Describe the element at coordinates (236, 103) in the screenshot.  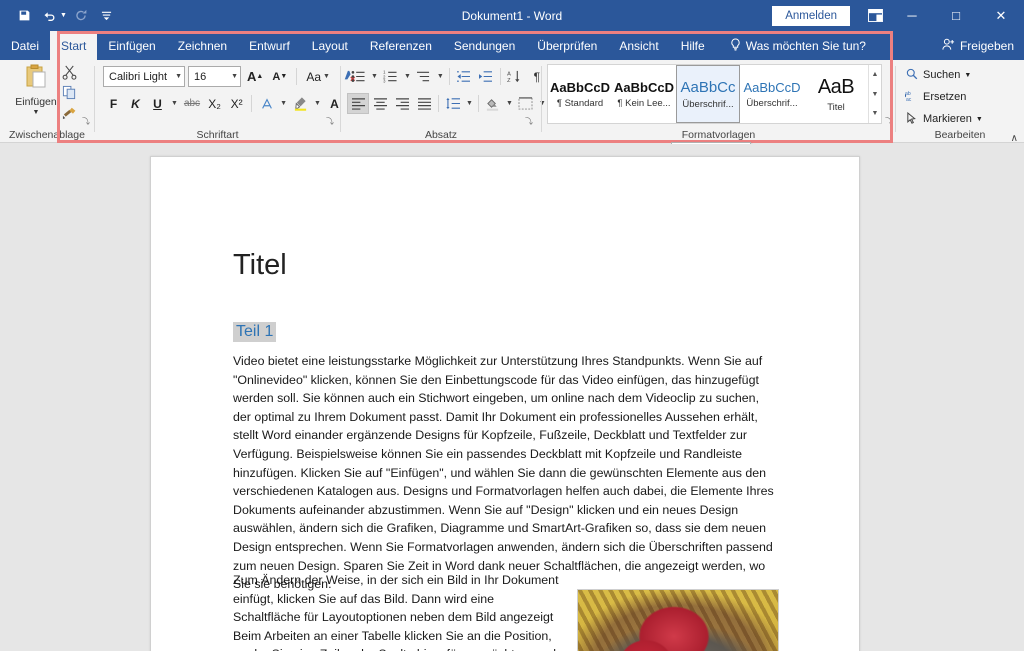
I see `superscript-button: X²` at that location.